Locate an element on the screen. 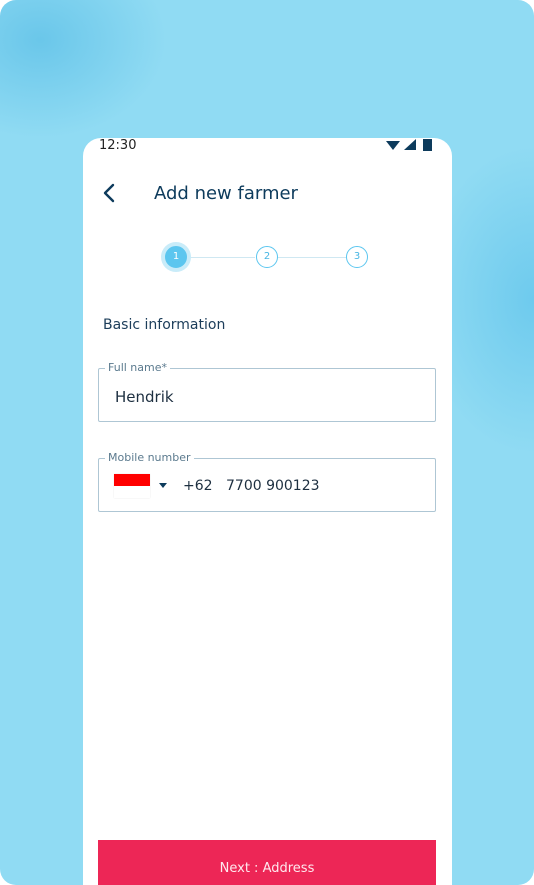  stepper: 1 2 3 is located at coordinates (267, 258).